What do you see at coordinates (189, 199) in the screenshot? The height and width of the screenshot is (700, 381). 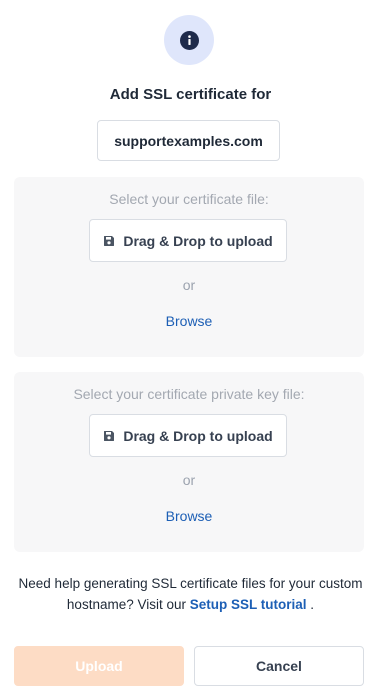 I see `certificate-file-label: Select your certificate file:` at bounding box center [189, 199].